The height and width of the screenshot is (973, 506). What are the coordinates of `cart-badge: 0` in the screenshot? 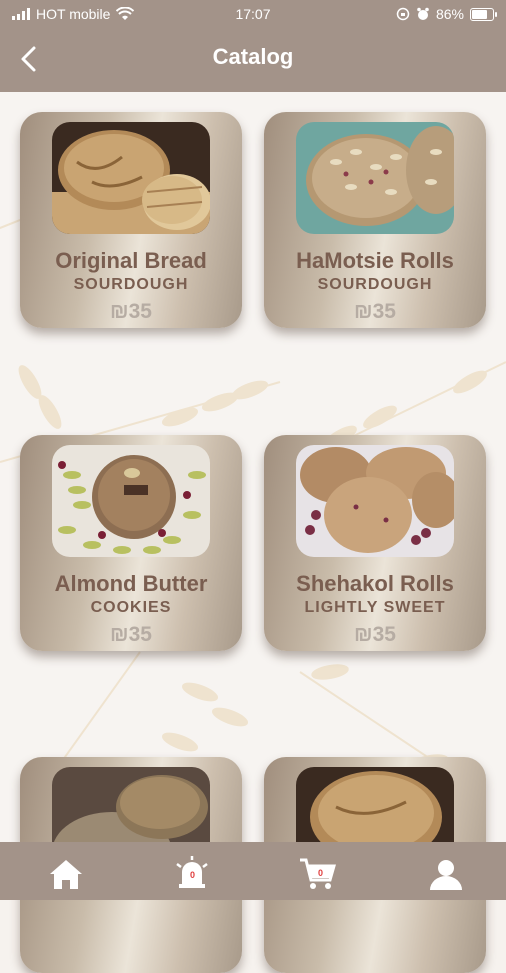 It's located at (321, 873).